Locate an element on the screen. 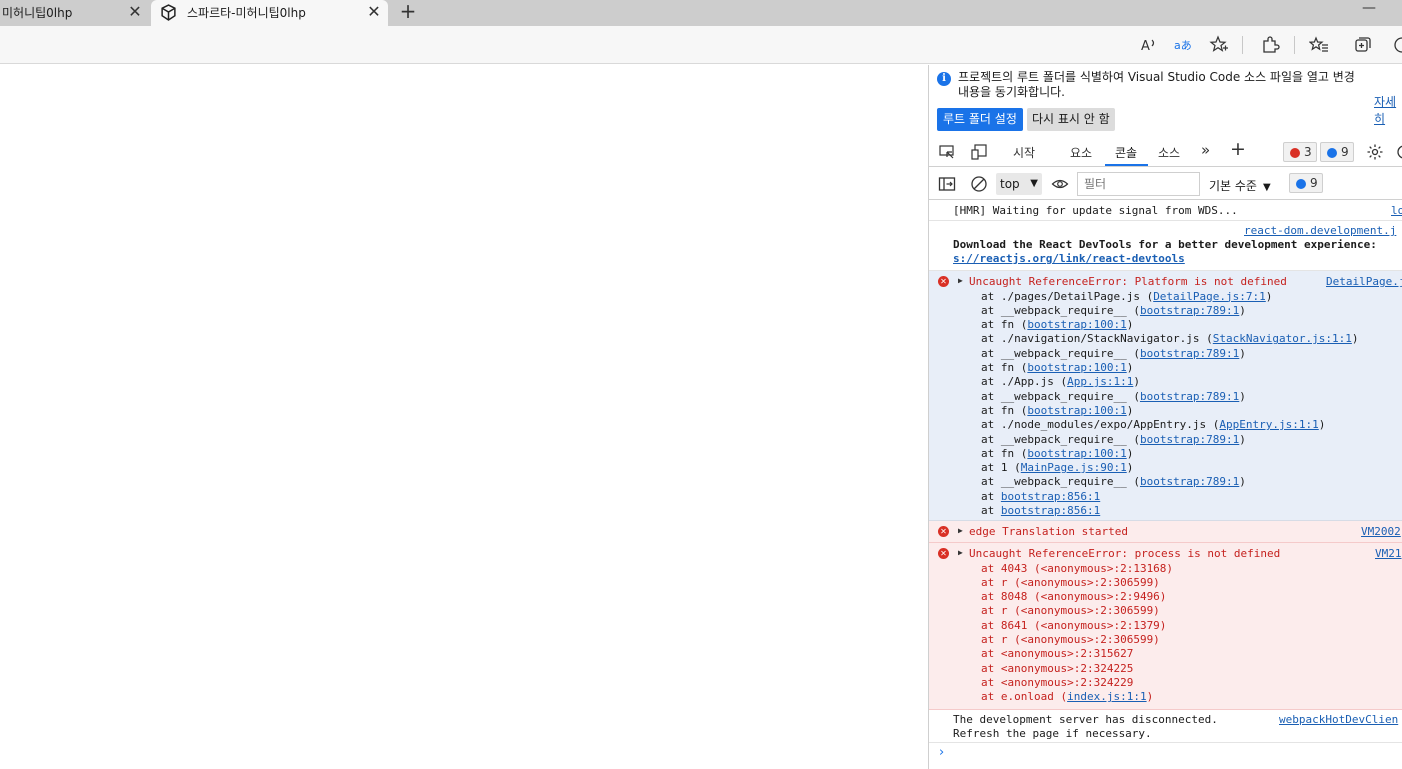  source-link: lo is located at coordinates (1396, 211).